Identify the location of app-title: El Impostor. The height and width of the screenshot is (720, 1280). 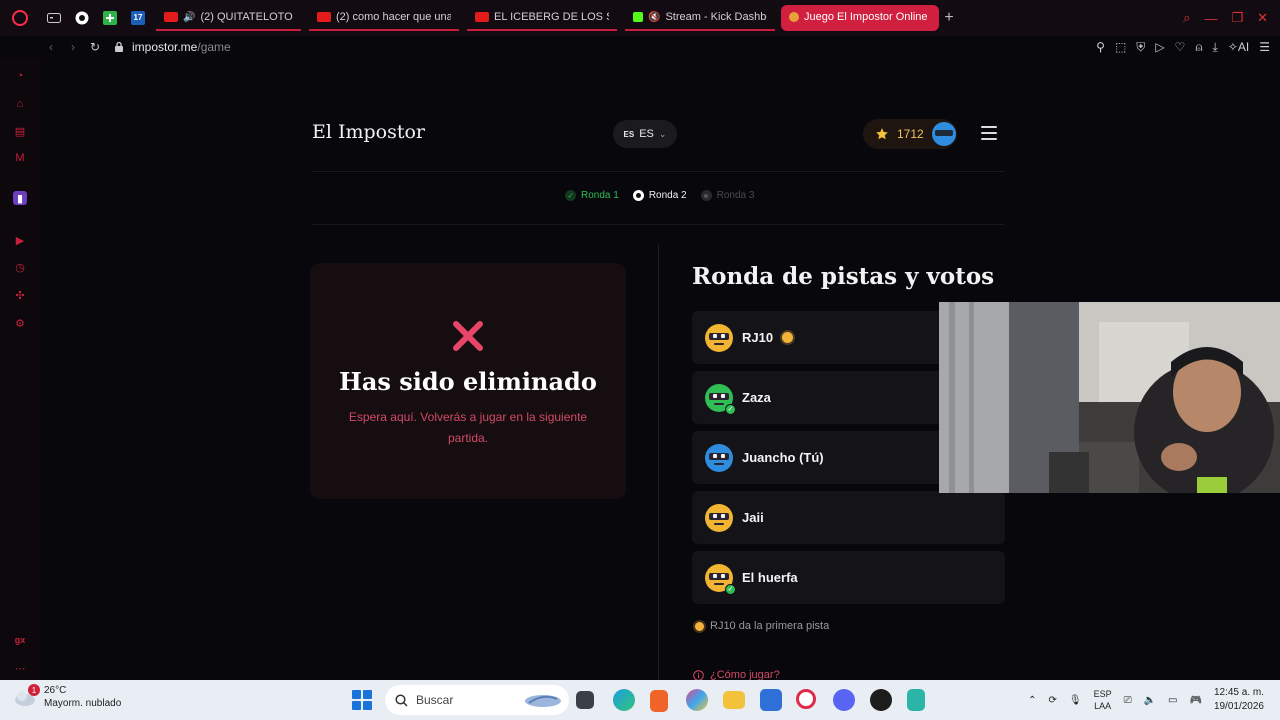
(368, 132).